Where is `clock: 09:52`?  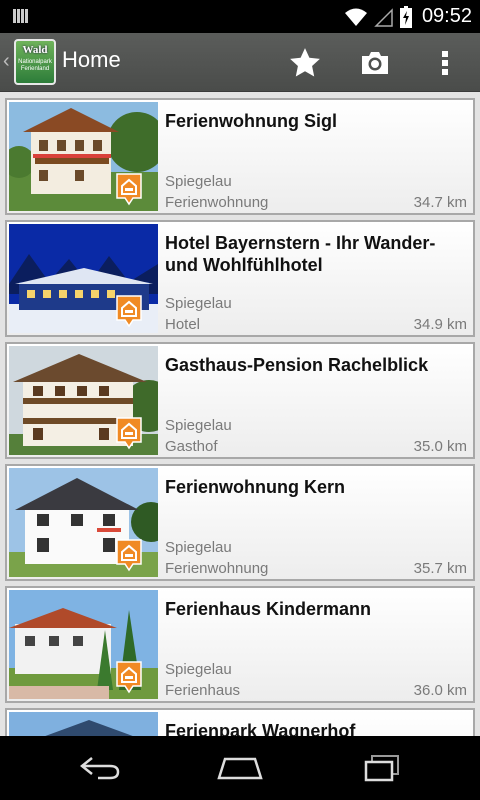 clock: 09:52 is located at coordinates (446, 16).